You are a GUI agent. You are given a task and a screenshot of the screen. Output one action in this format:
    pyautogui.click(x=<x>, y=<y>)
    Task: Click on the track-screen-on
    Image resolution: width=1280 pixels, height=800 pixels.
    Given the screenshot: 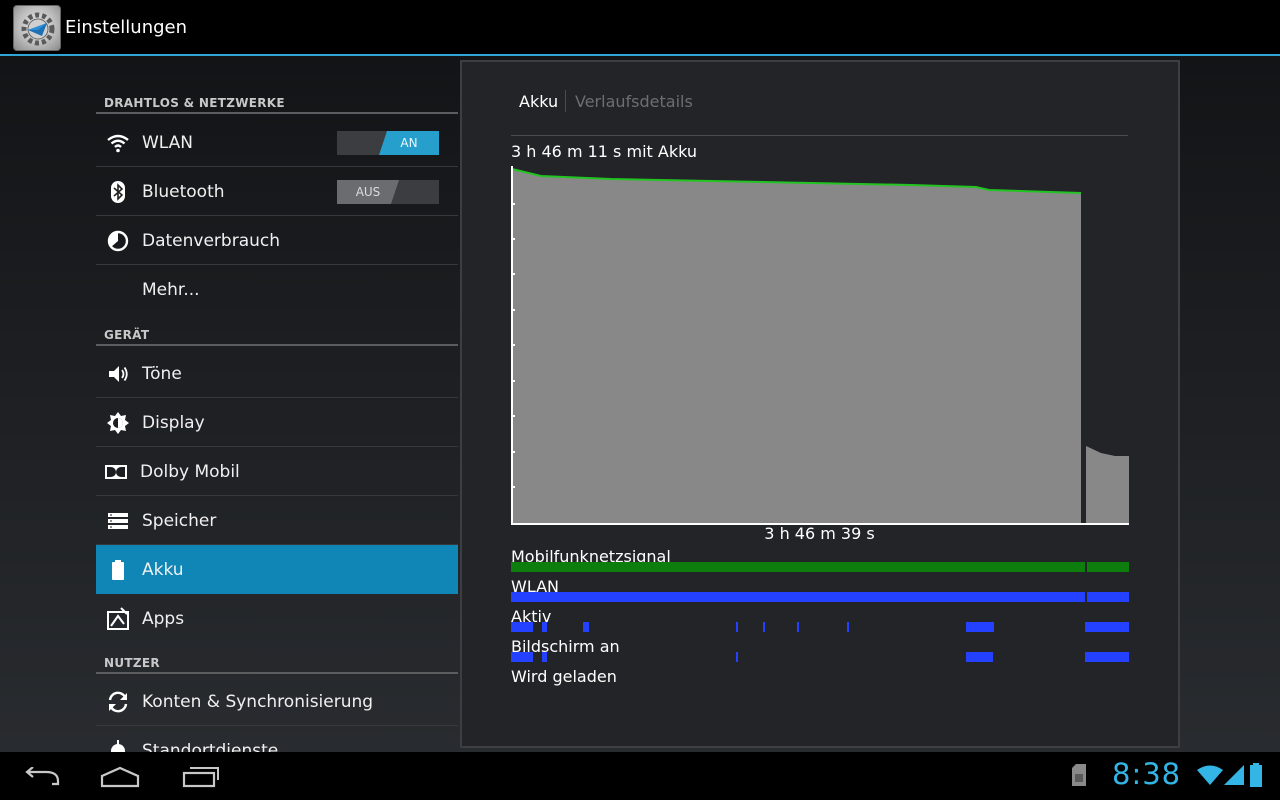 What is the action you would take?
    pyautogui.click(x=820, y=657)
    